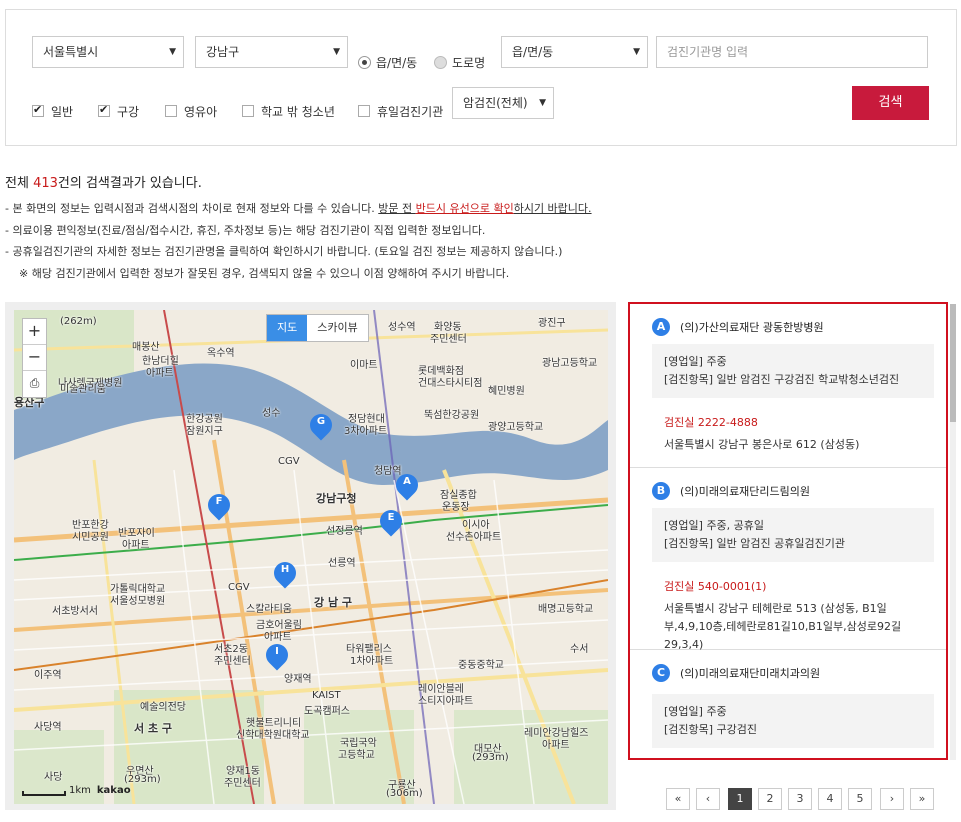  I want to click on map-type-map-button: 지도, so click(287, 328).